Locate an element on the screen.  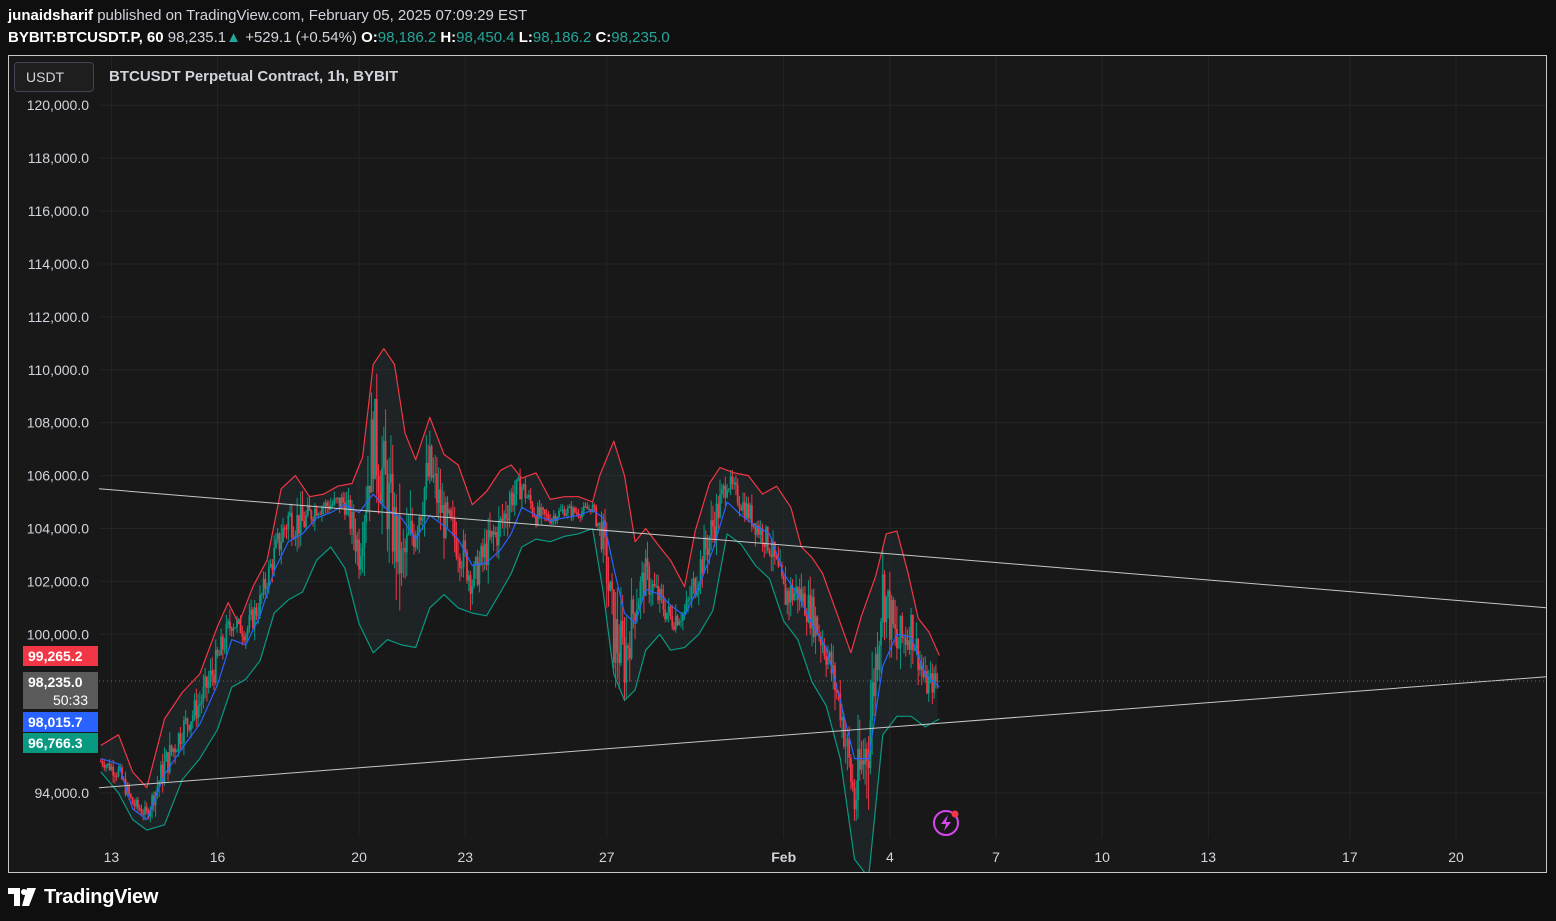
tradingview-logo: TradingView is located at coordinates (83, 897).